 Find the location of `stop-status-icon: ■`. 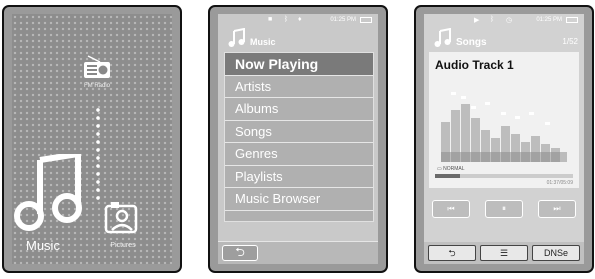

stop-status-icon: ■ is located at coordinates (270, 19).